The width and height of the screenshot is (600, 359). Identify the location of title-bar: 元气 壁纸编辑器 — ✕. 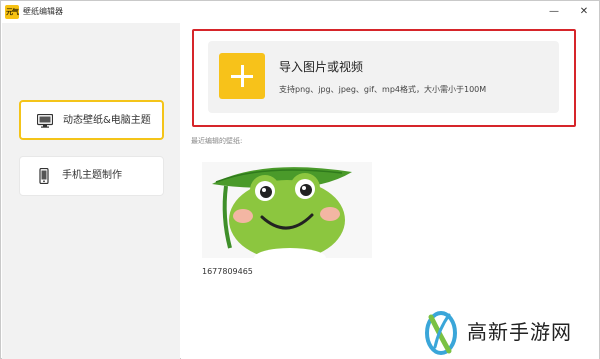
(300, 12).